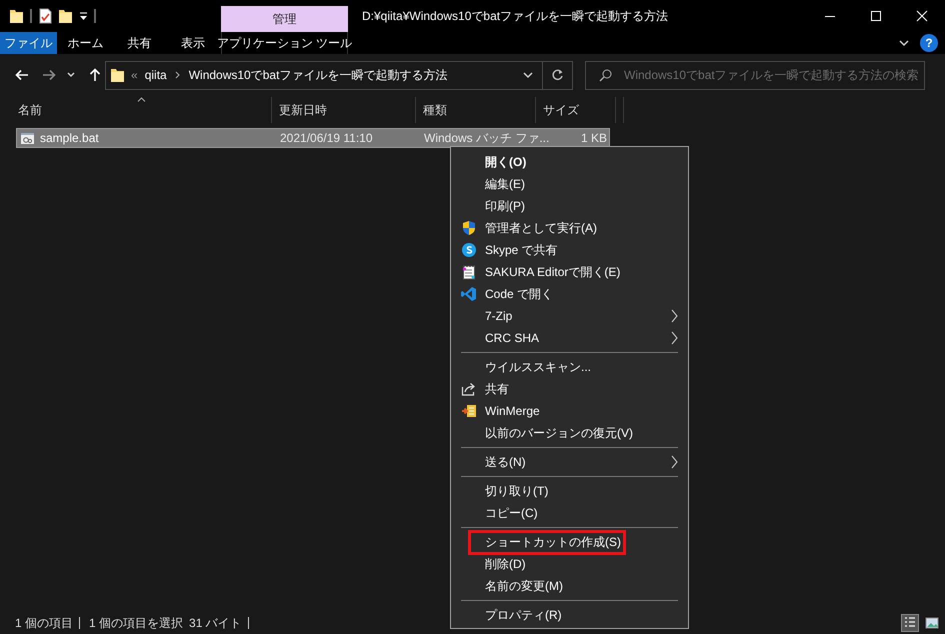 Image resolution: width=945 pixels, height=634 pixels. What do you see at coordinates (27, 138) in the screenshot?
I see `batch-file-icon` at bounding box center [27, 138].